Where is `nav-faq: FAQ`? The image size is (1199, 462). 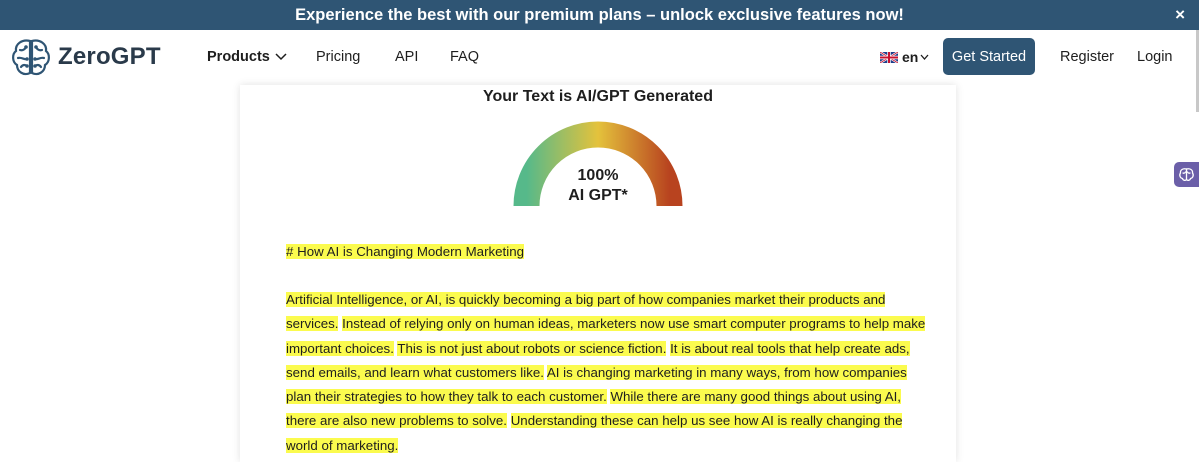 nav-faq: FAQ is located at coordinates (464, 57).